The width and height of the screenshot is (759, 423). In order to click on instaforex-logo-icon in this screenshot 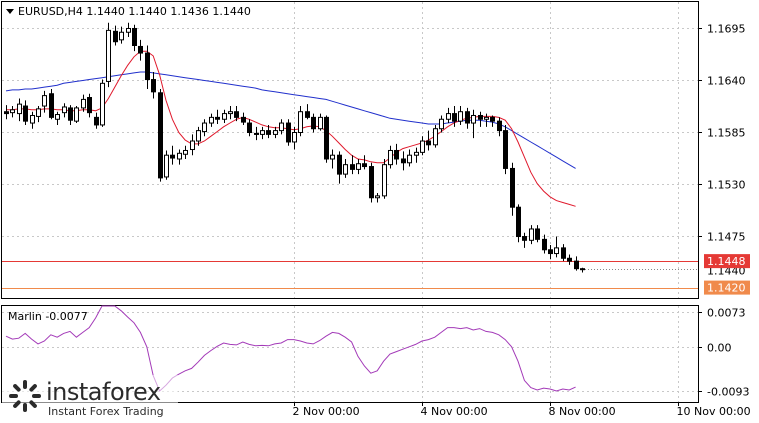, I will do `click(25, 396)`.